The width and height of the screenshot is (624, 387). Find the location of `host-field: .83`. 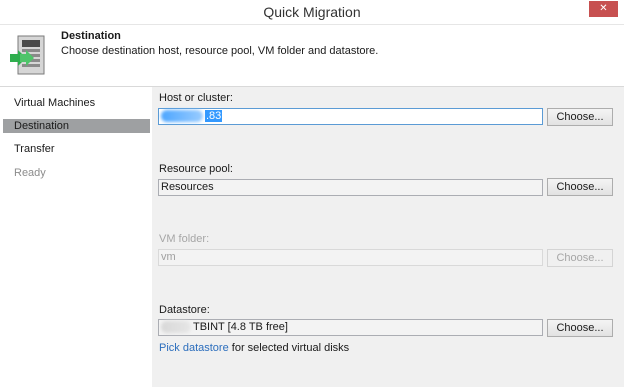

host-field: .83 is located at coordinates (350, 116).